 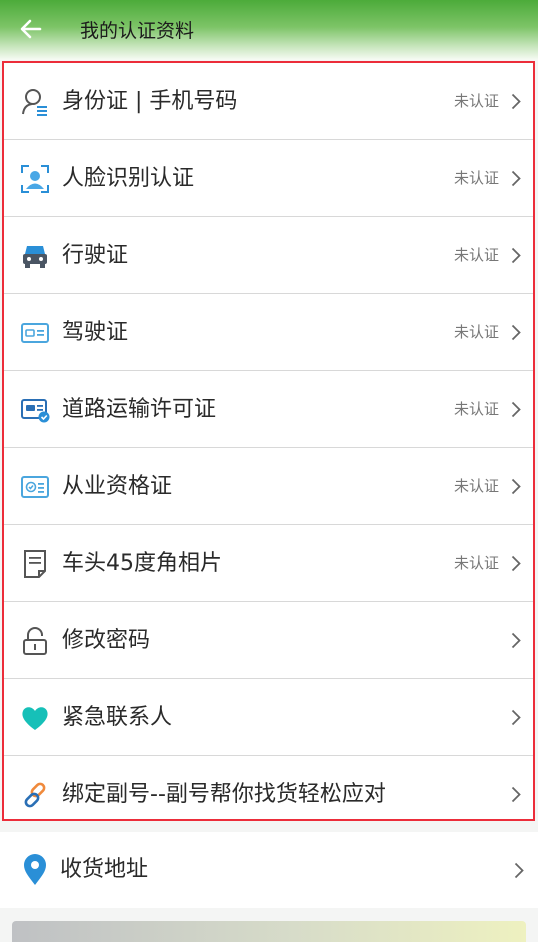 What do you see at coordinates (268, 332) in the screenshot?
I see `list-item-driver-license: 驾驶证 未认证` at bounding box center [268, 332].